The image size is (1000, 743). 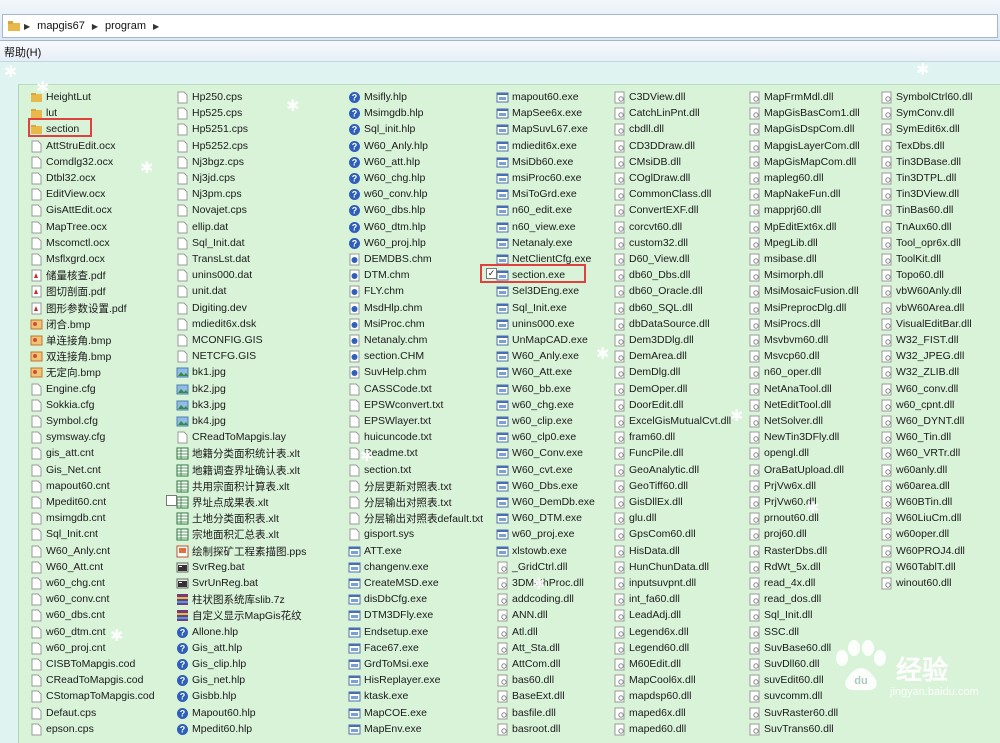 I want to click on file-item: W60_conv.dll, so click(x=919, y=389).